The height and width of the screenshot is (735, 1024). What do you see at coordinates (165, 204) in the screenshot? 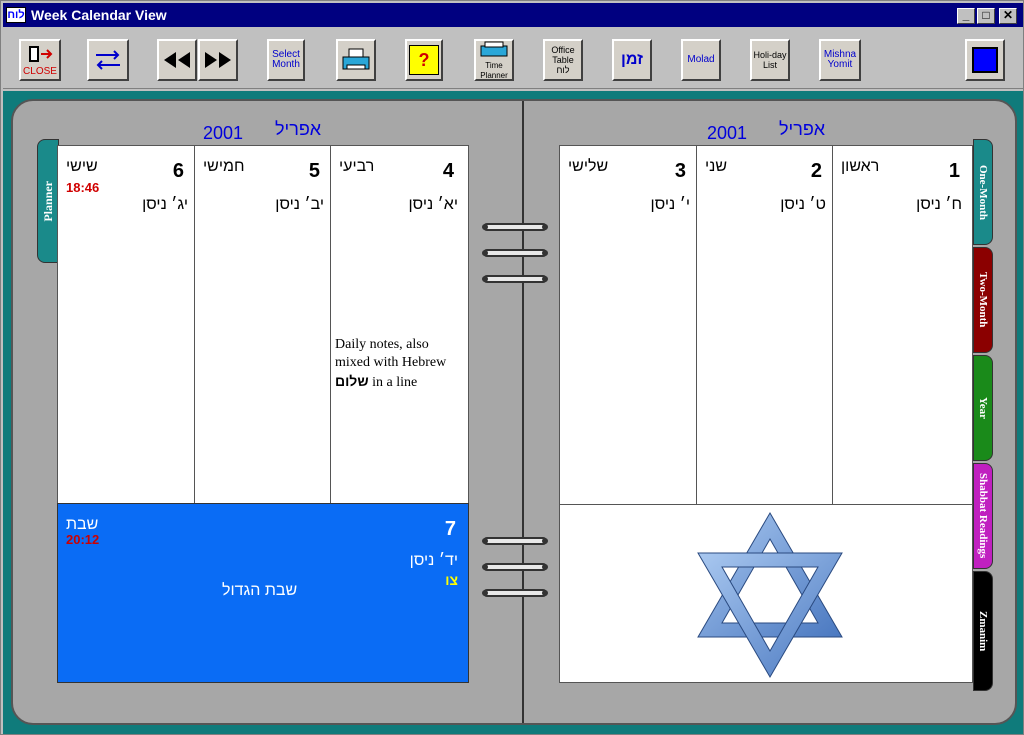
I see `hebrew-date: יג׳ ניסן` at bounding box center [165, 204].